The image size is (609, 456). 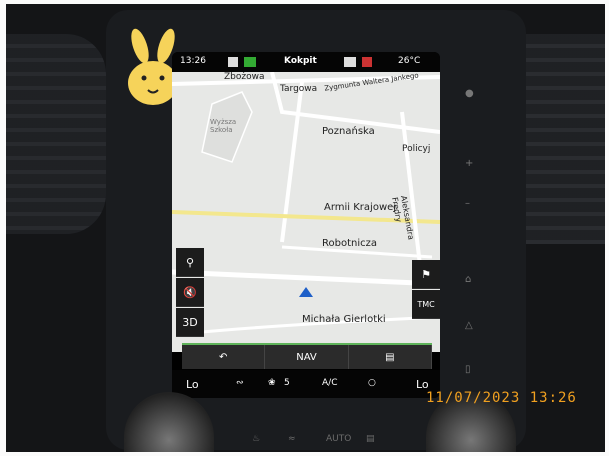 What do you see at coordinates (256, 439) in the screenshot?
I see `defrost-icon: ♨` at bounding box center [256, 439].